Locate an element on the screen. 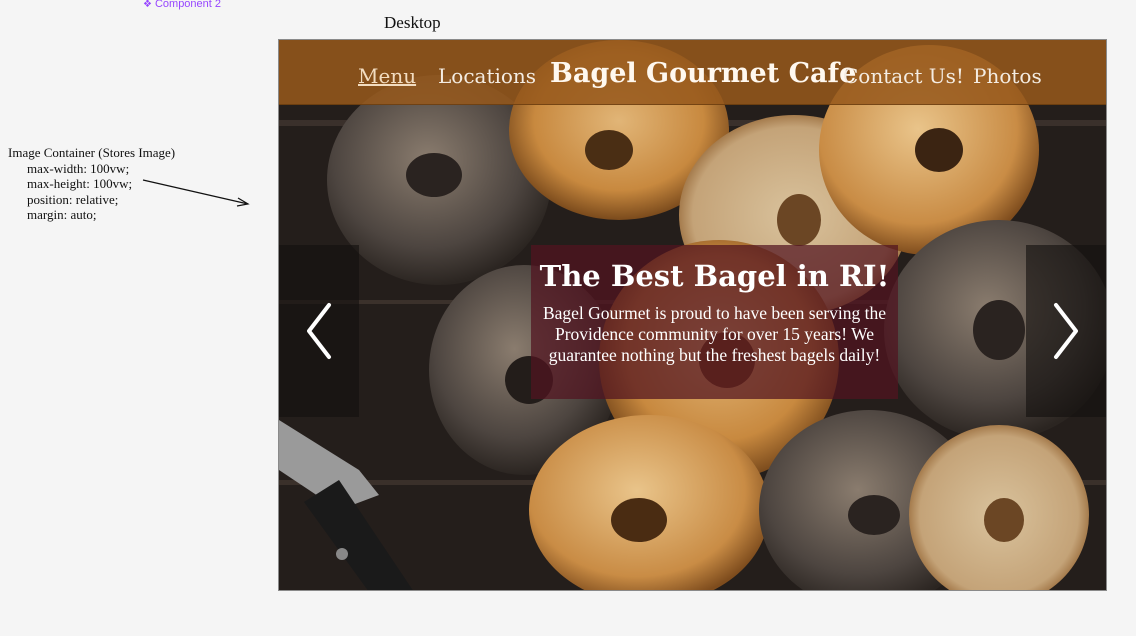 Image resolution: width=1136 pixels, height=636 pixels. nav-contact-link: Contact Us! is located at coordinates (903, 76).